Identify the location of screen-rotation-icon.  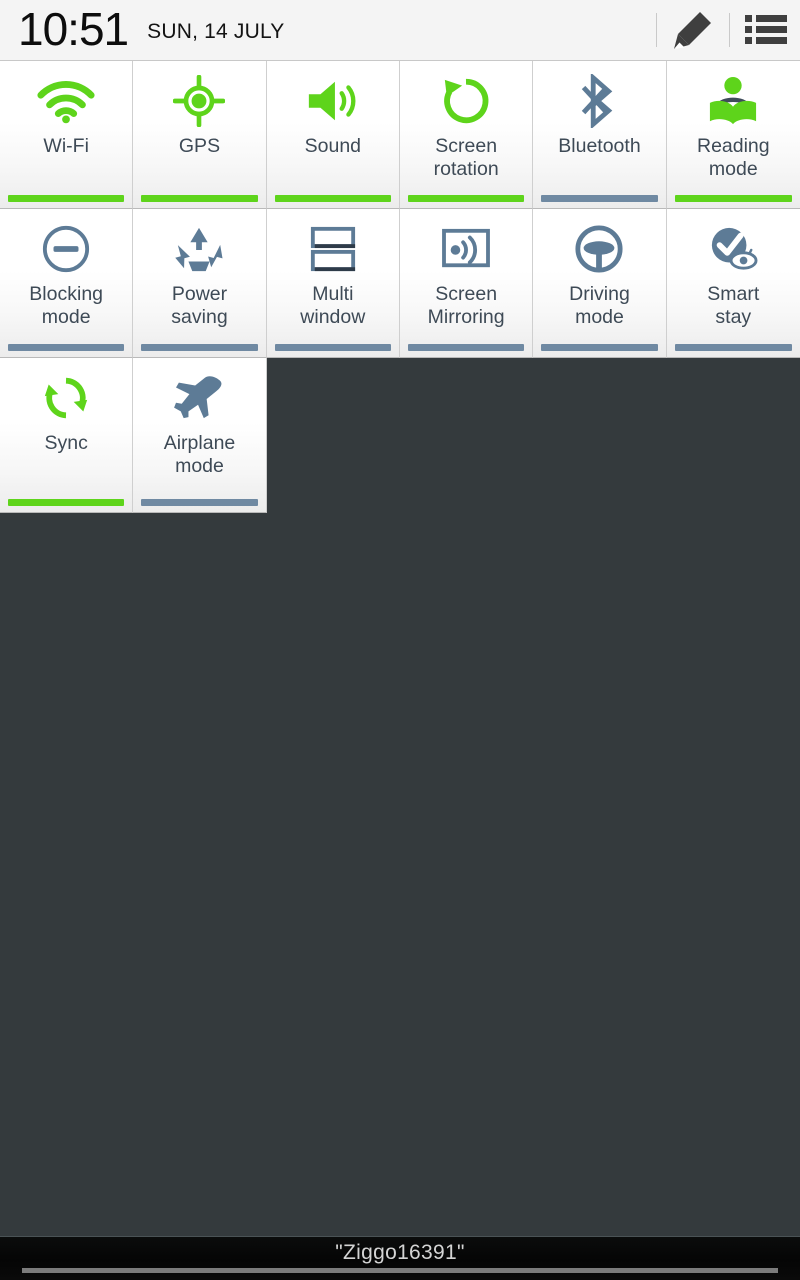
(466, 98).